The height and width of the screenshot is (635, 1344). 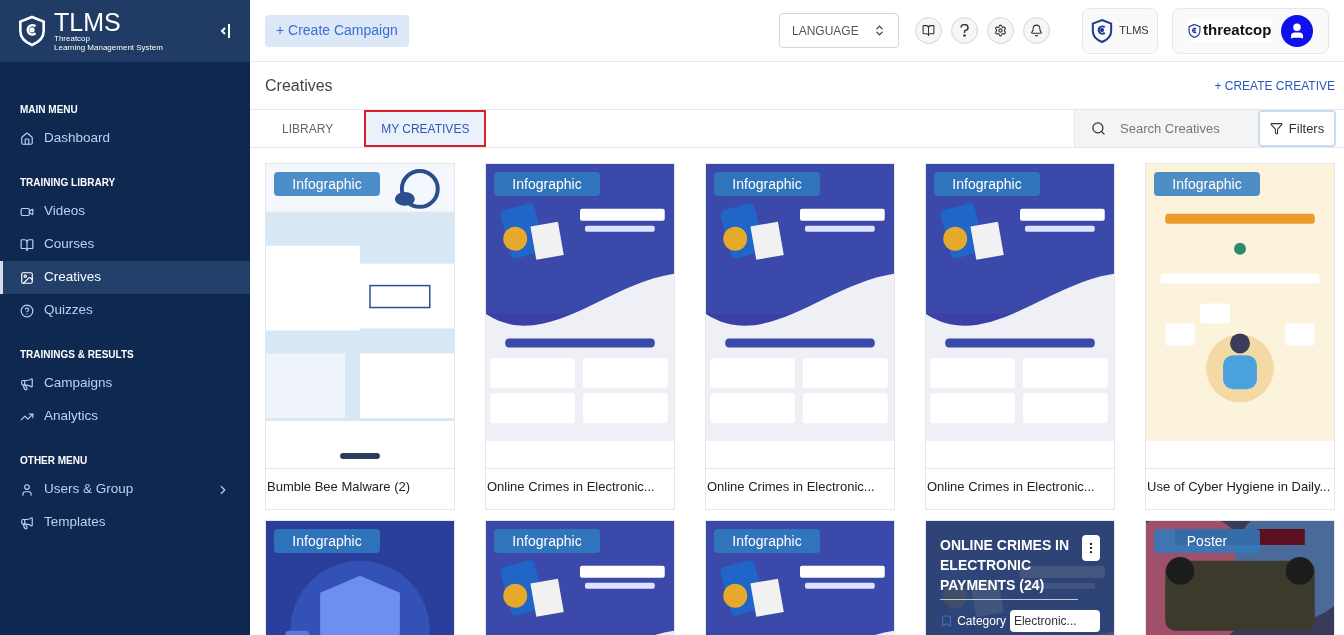 What do you see at coordinates (125, 211) in the screenshot?
I see `sidebar-item: Videos` at bounding box center [125, 211].